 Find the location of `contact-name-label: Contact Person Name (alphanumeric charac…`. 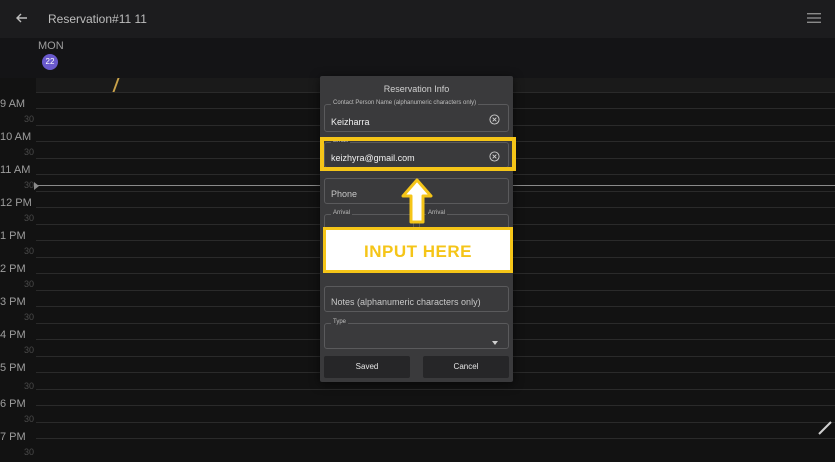

contact-name-label: Contact Person Name (alphanumeric charac… is located at coordinates (405, 103).